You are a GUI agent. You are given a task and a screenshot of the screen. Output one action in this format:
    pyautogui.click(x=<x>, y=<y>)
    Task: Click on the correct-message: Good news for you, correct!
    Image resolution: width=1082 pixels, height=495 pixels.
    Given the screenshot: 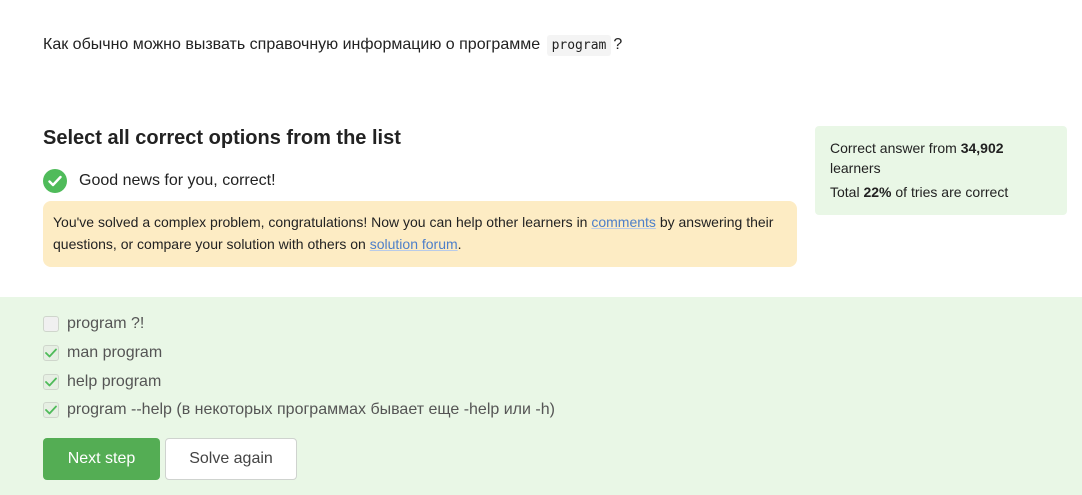 What is the action you would take?
    pyautogui.click(x=177, y=180)
    